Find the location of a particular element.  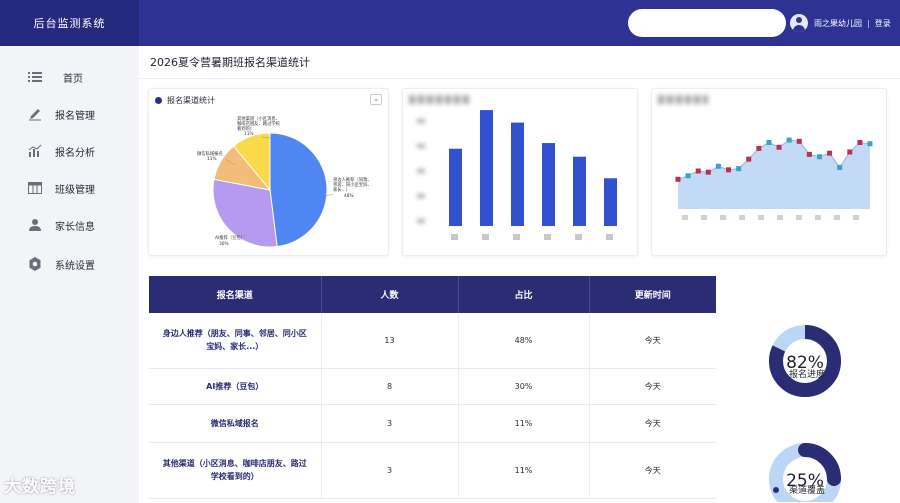

column-header-share: 占比 is located at coordinates (524, 294).